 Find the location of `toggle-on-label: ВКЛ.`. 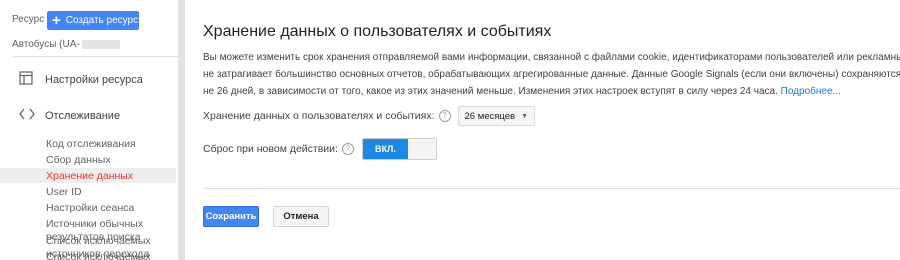

toggle-on-label: ВКЛ. is located at coordinates (385, 149).